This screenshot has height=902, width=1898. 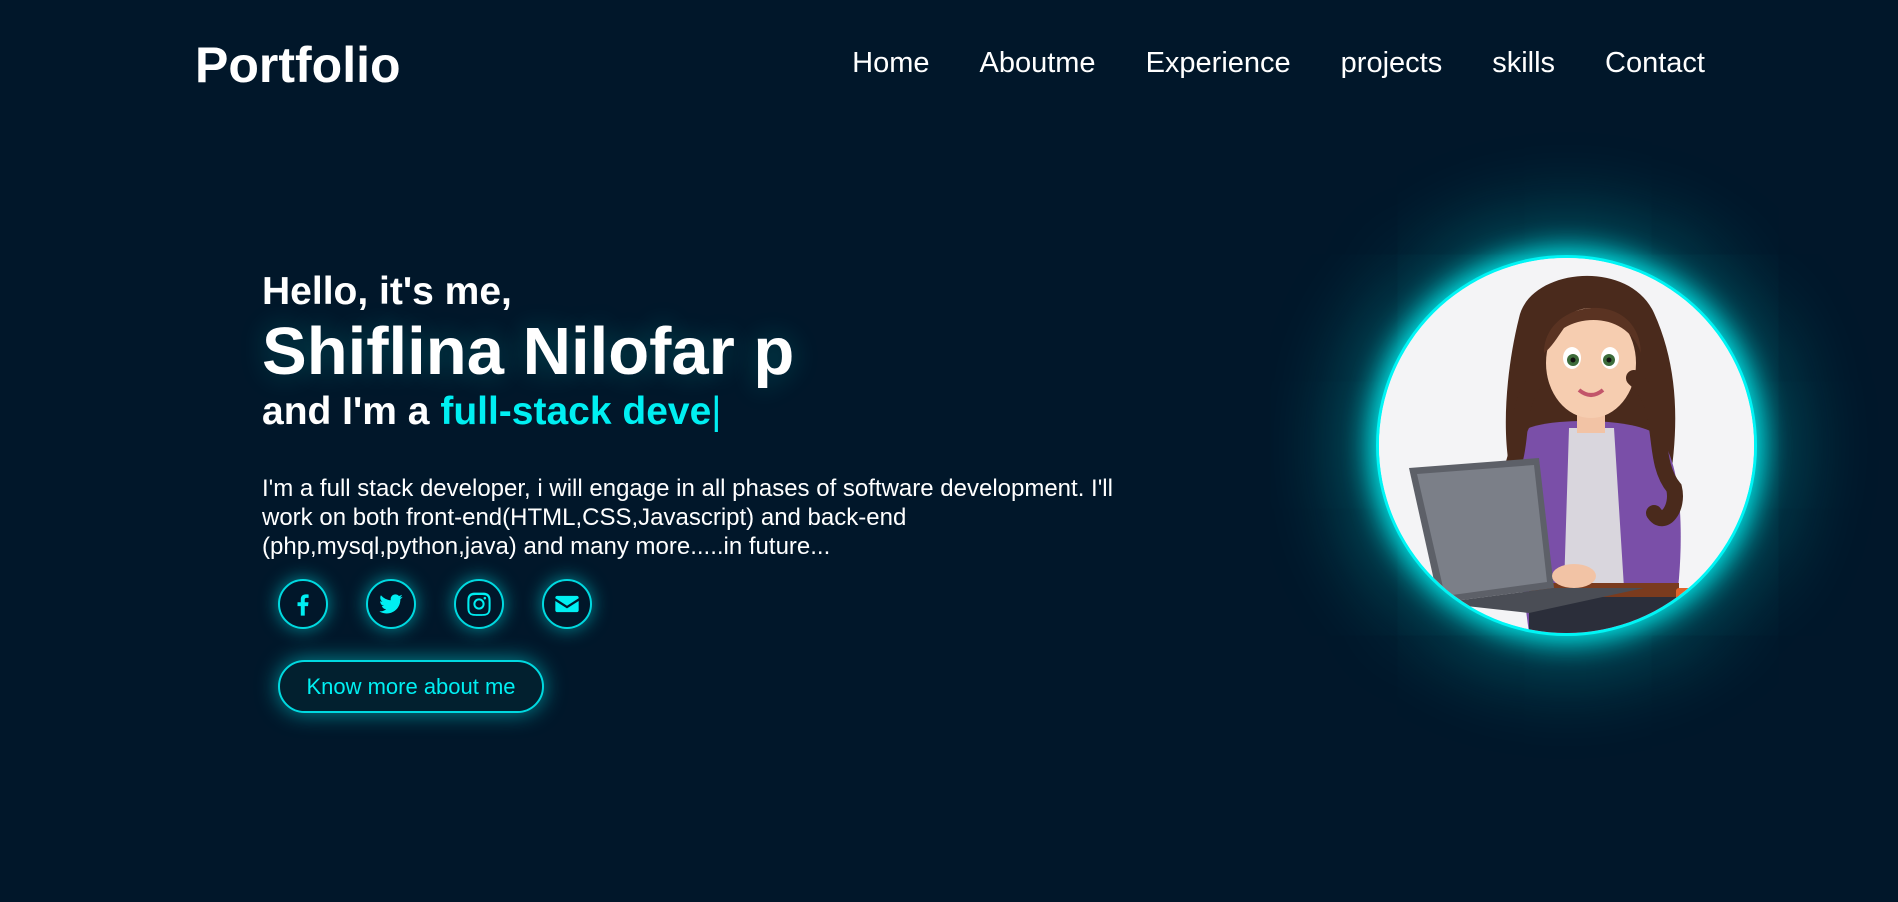 I want to click on know-more-button: Know more about me, so click(x=411, y=686).